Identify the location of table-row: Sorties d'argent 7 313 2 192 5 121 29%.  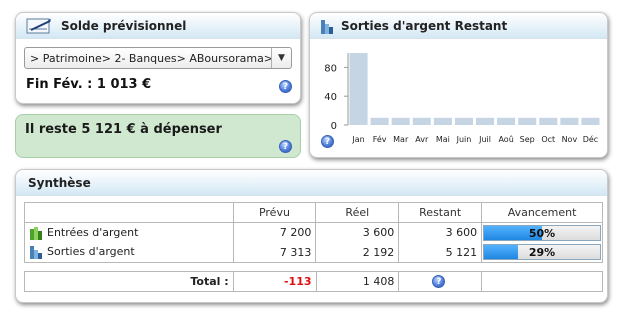
(313, 252).